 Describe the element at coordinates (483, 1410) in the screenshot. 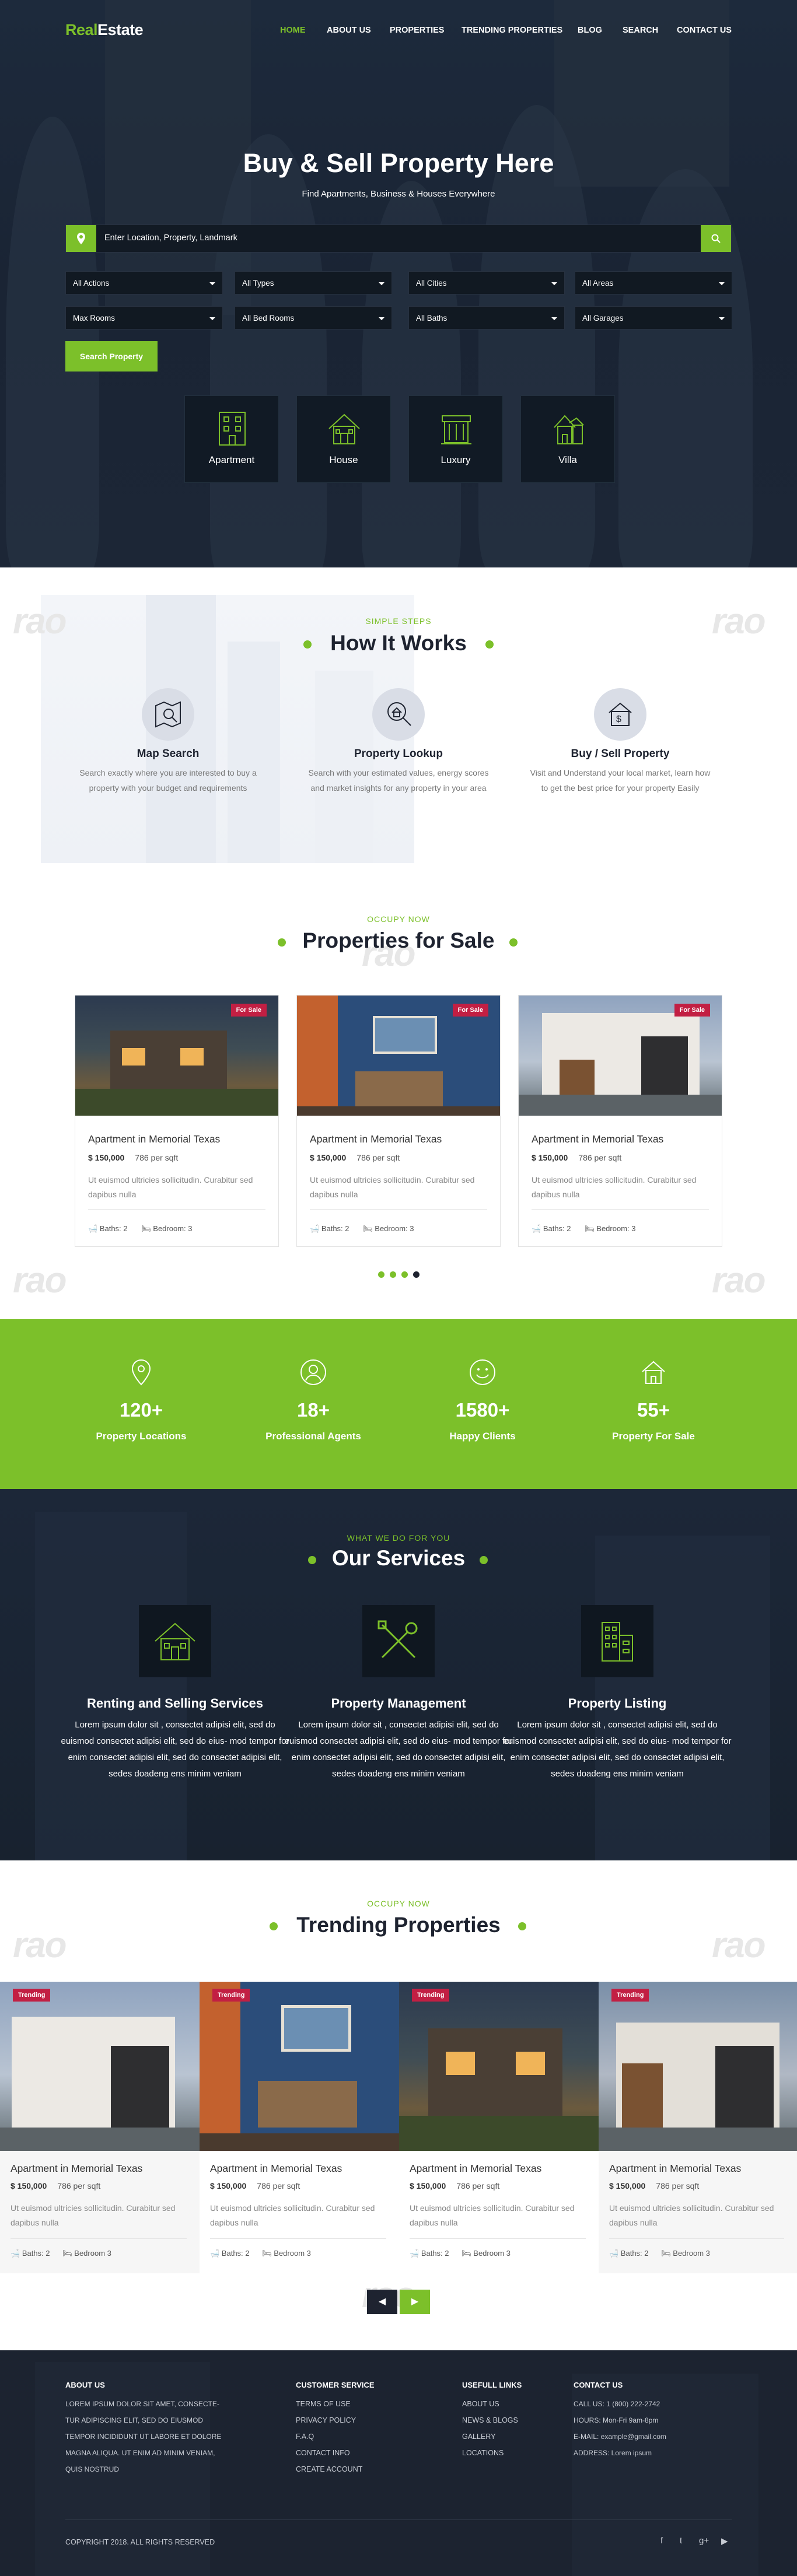

I see `stat-value: 1580+` at that location.